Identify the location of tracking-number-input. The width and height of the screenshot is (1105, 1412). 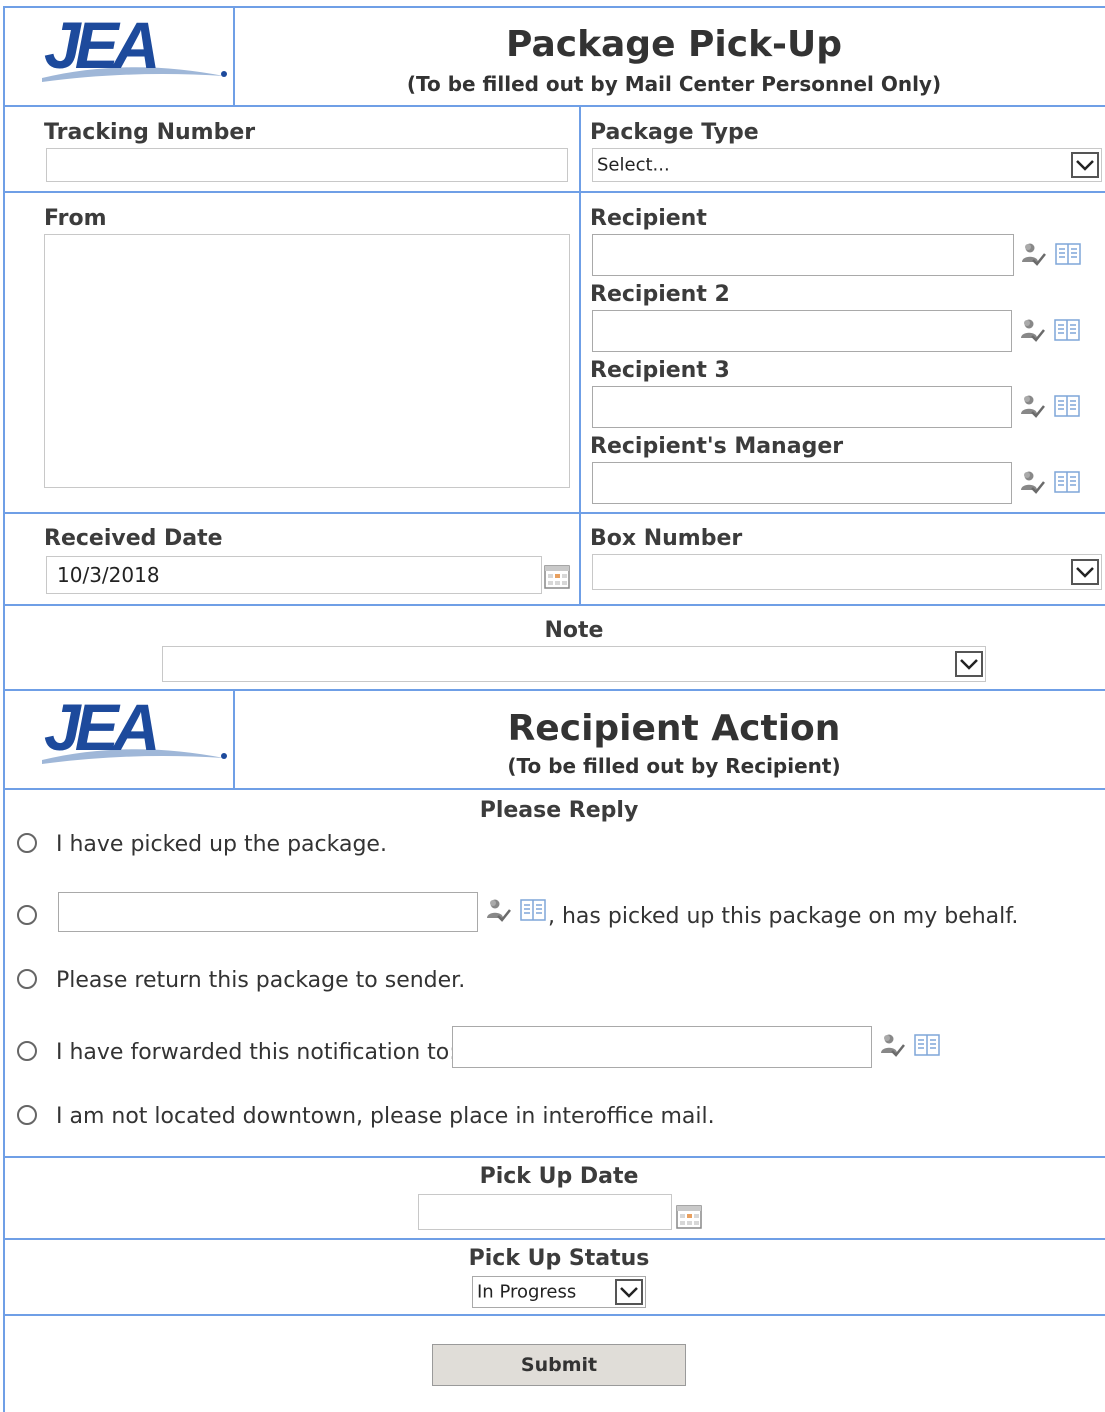
(307, 165).